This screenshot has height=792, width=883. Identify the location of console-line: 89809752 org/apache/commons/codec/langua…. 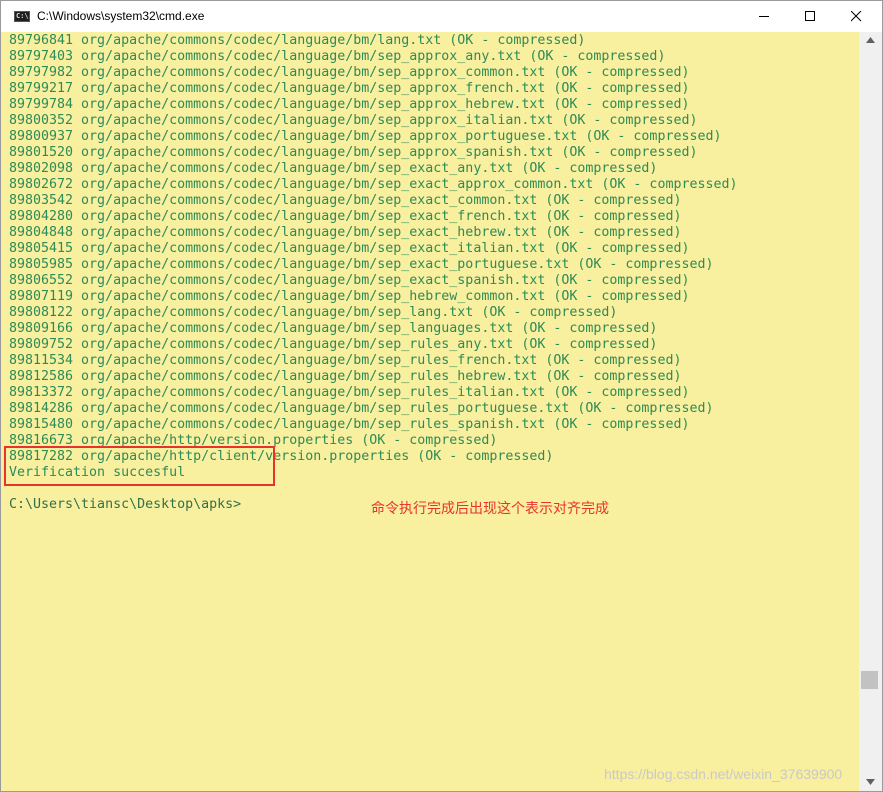
(333, 344).